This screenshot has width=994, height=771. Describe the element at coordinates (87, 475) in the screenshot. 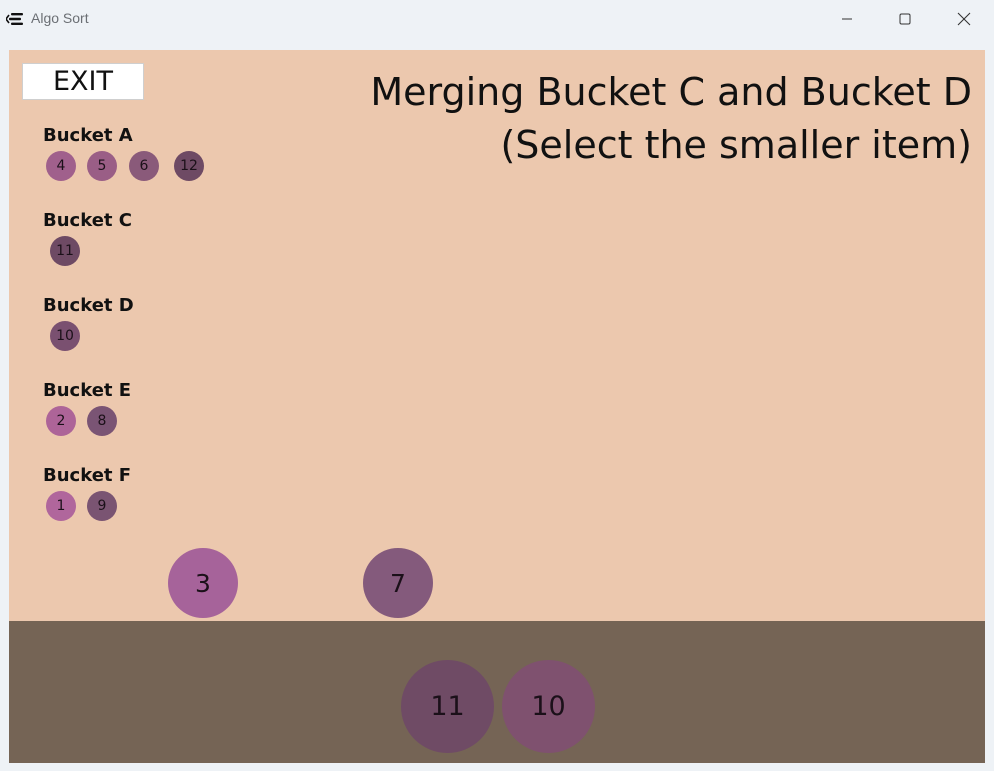

I see `bucket-f-label: Bucket F` at that location.